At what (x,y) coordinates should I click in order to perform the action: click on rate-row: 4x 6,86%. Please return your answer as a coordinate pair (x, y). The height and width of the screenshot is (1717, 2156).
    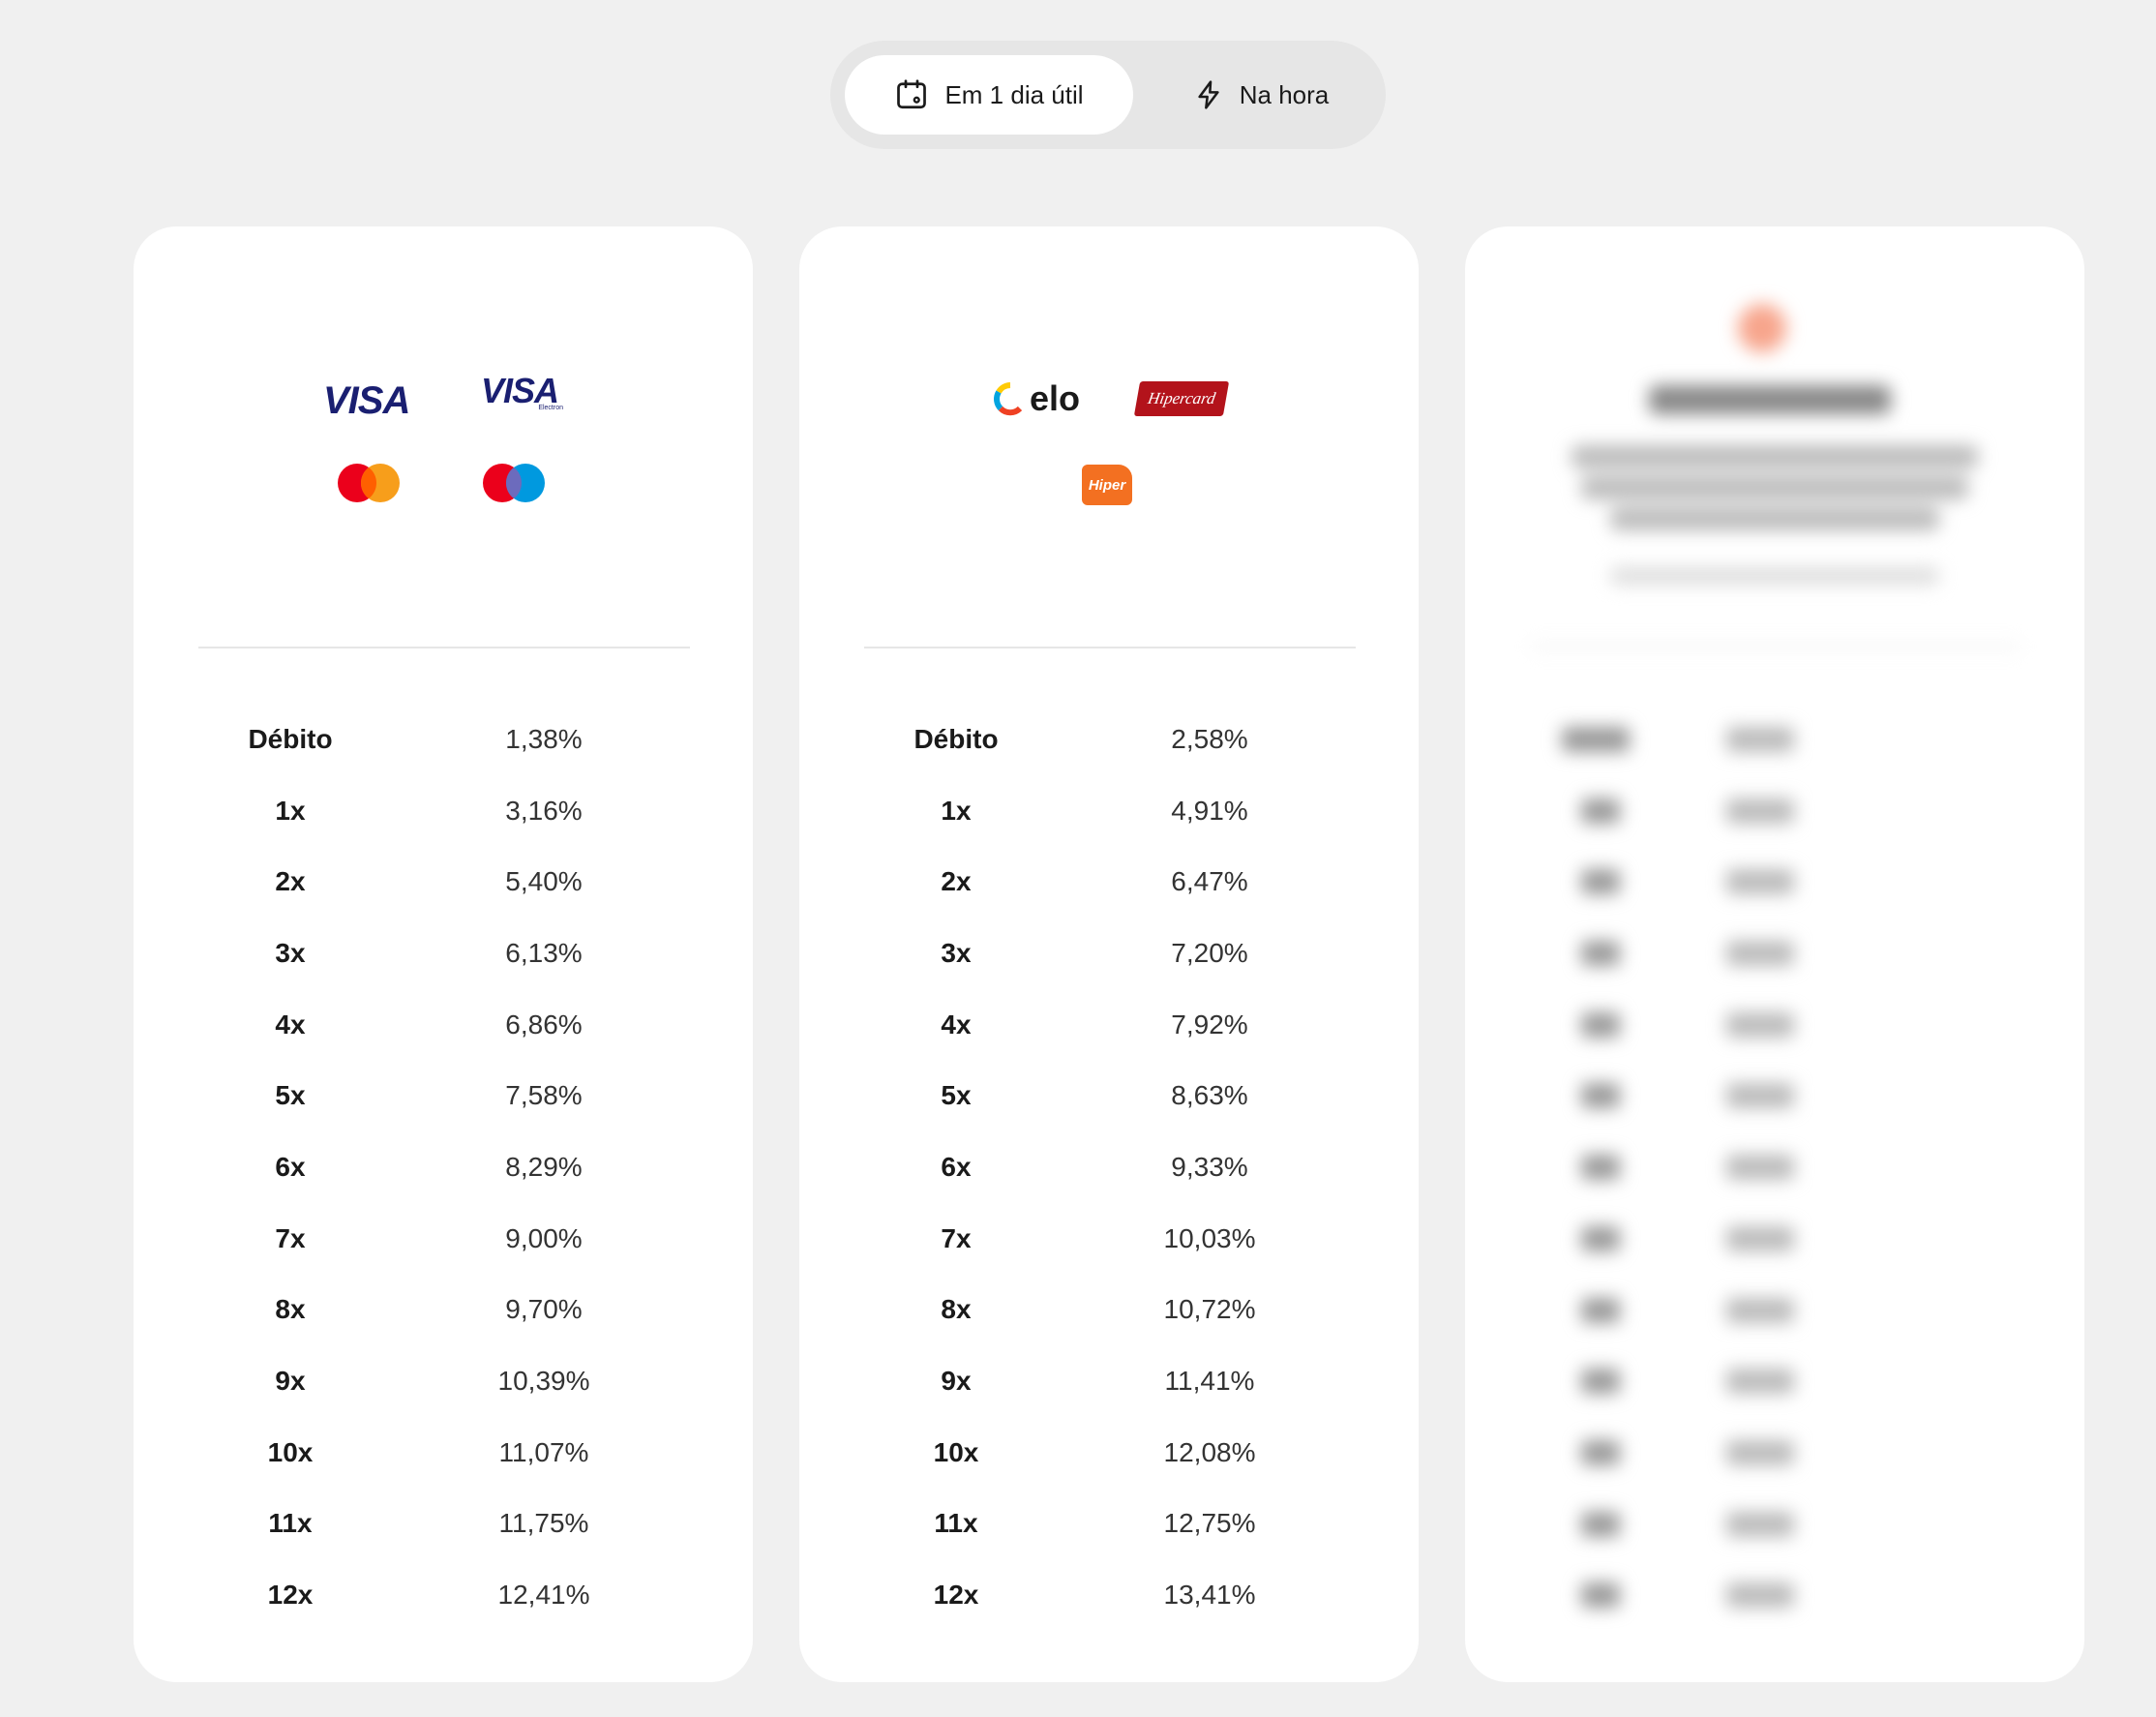
    Looking at the image, I should click on (443, 1025).